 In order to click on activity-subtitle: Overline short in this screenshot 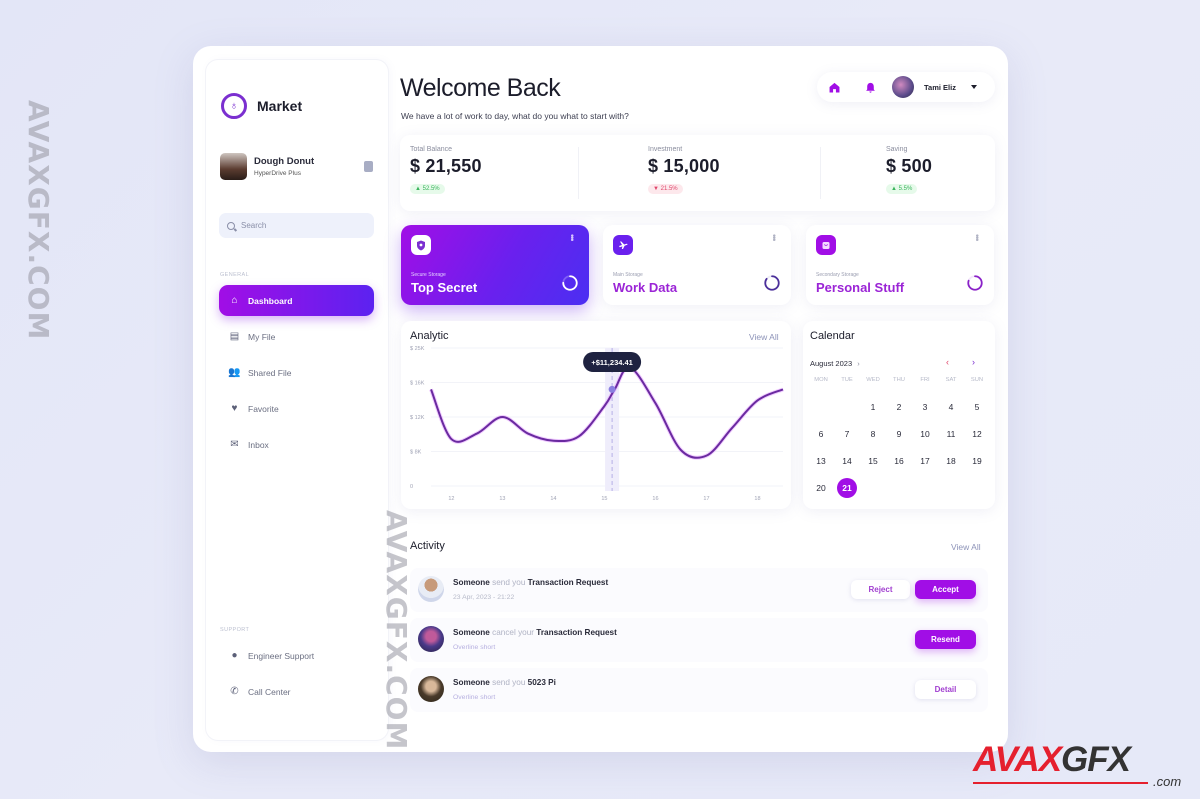, I will do `click(474, 697)`.